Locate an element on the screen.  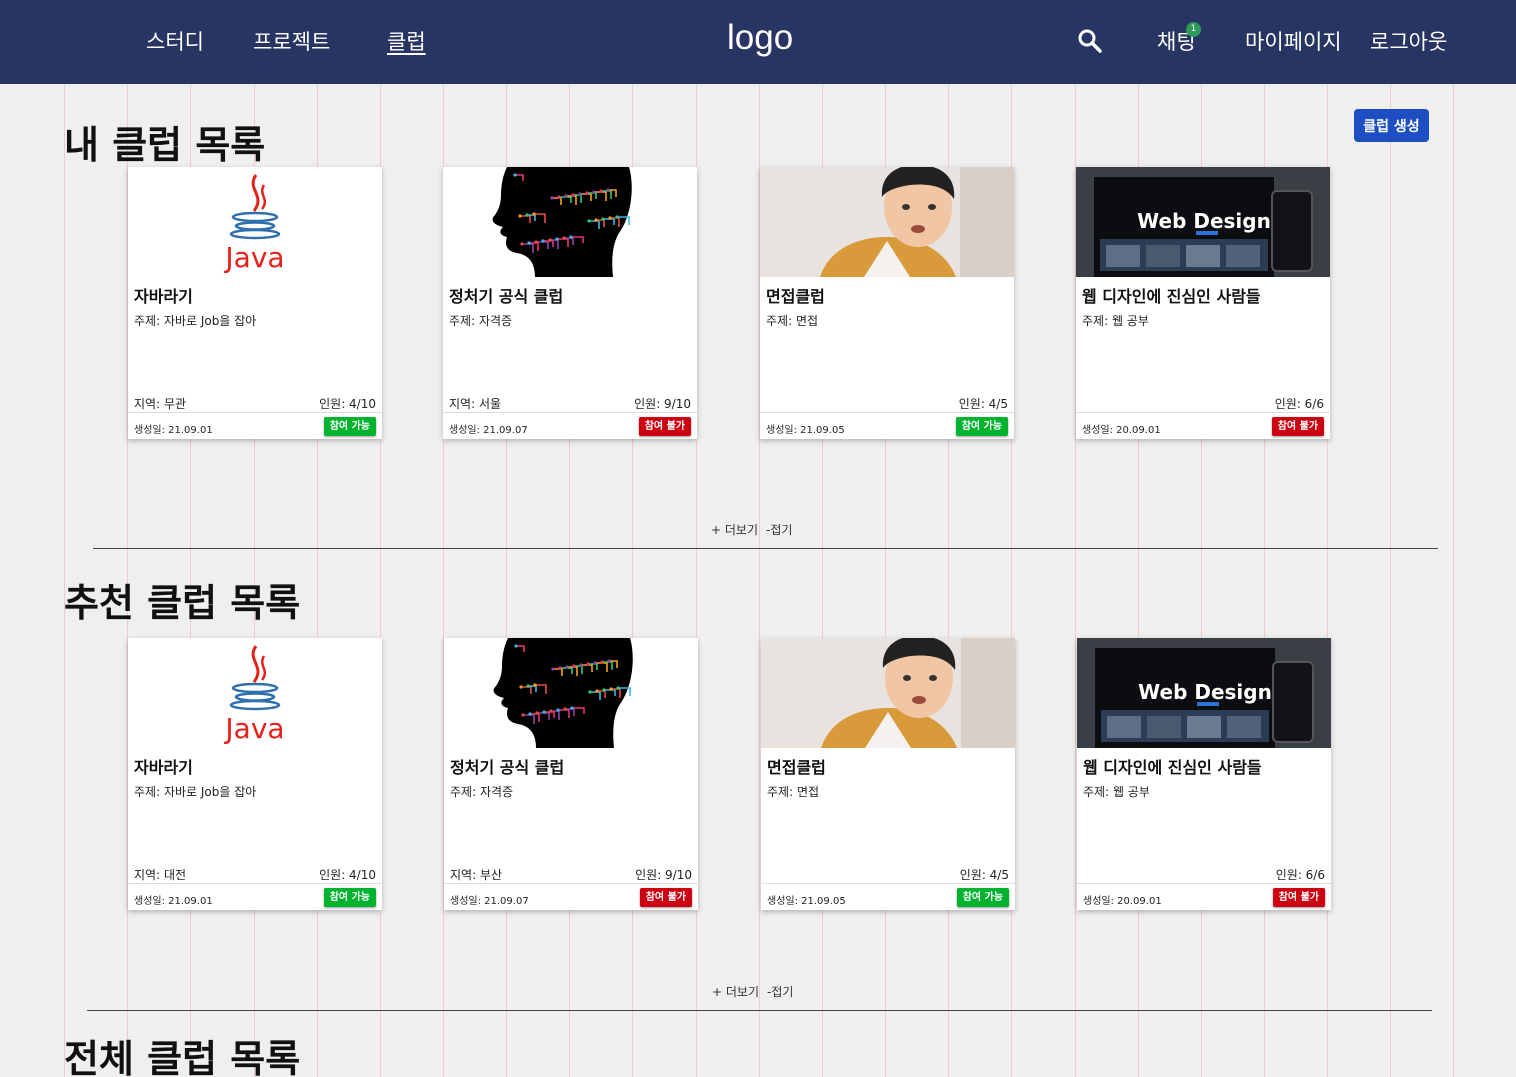
nav-mypage: 마이페이지 is located at coordinates (1293, 41).